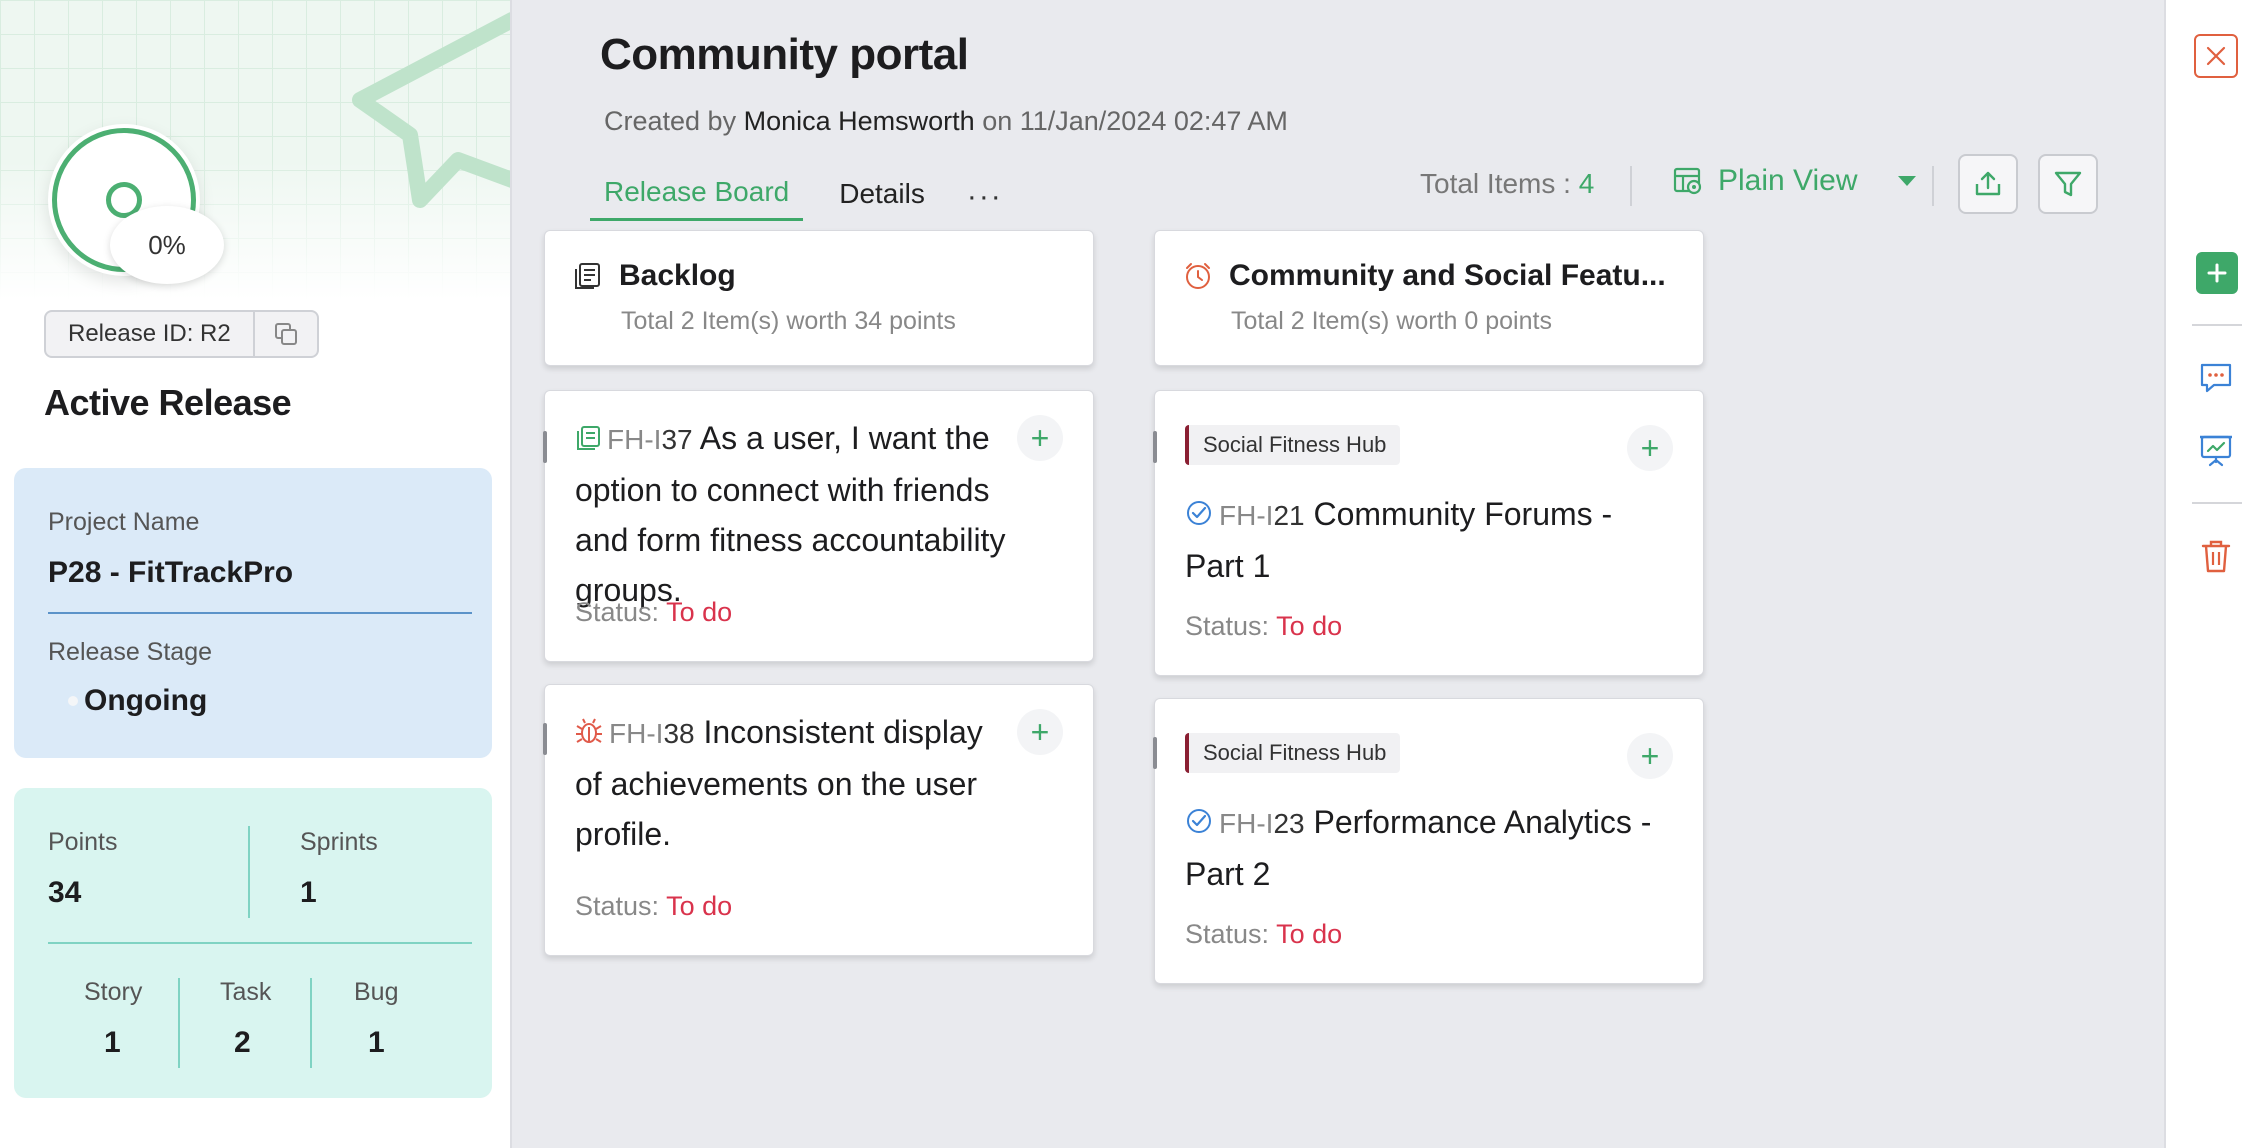 Image resolution: width=2256 pixels, height=1148 pixels. Describe the element at coordinates (150, 334) in the screenshot. I see `release-id-text: Release ID: R2` at that location.